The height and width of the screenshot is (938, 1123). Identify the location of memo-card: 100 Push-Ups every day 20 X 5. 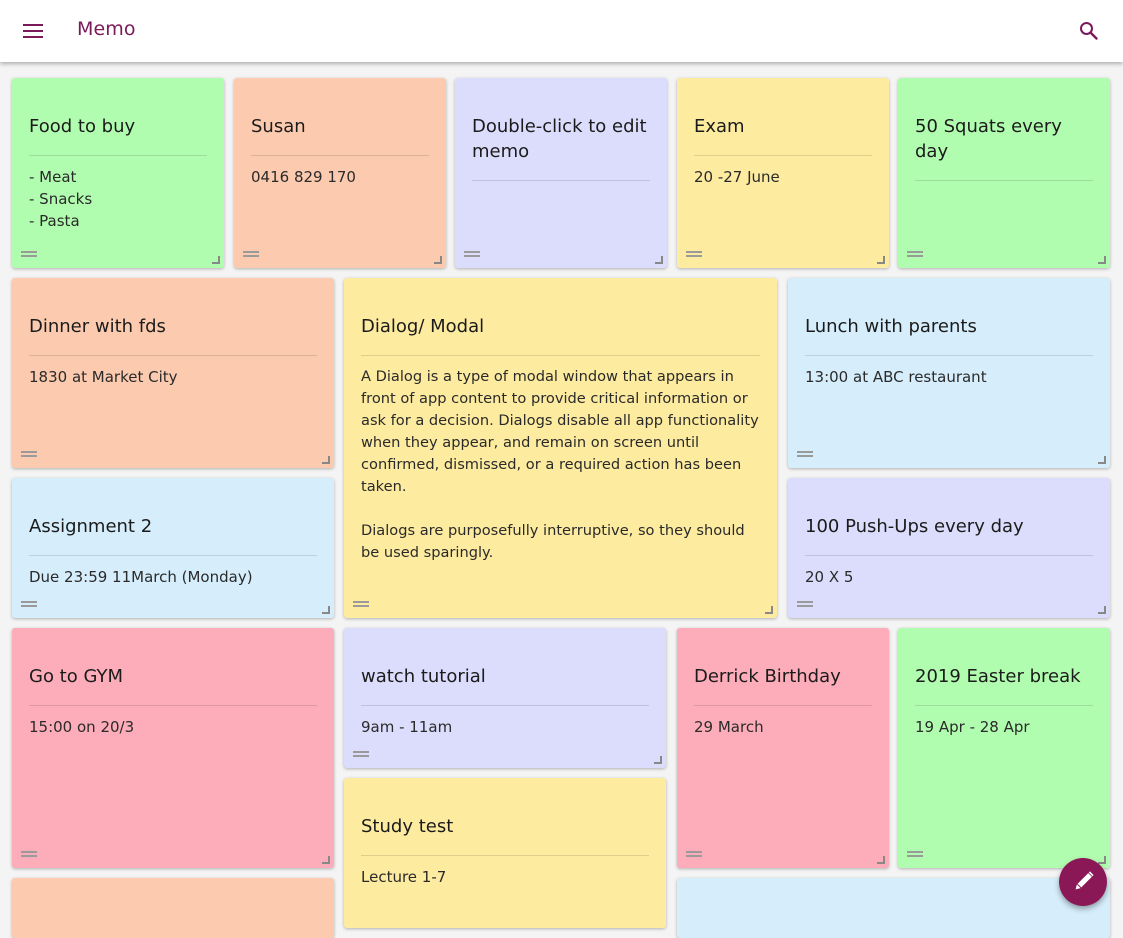
(949, 548).